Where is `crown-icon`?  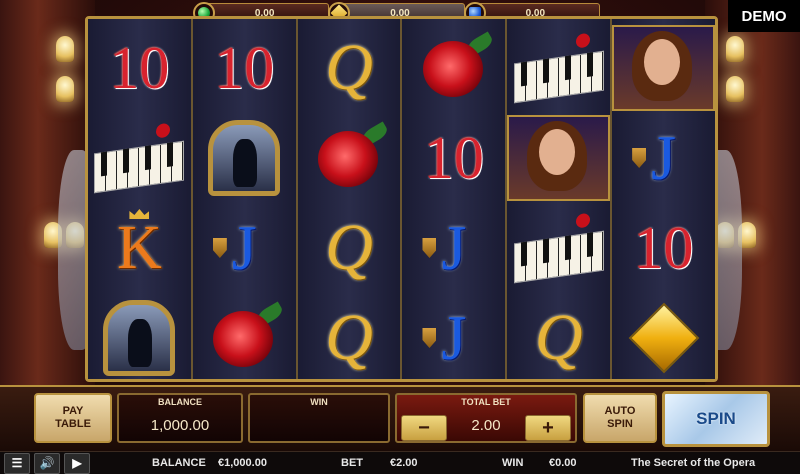
crown-icon is located at coordinates (139, 214).